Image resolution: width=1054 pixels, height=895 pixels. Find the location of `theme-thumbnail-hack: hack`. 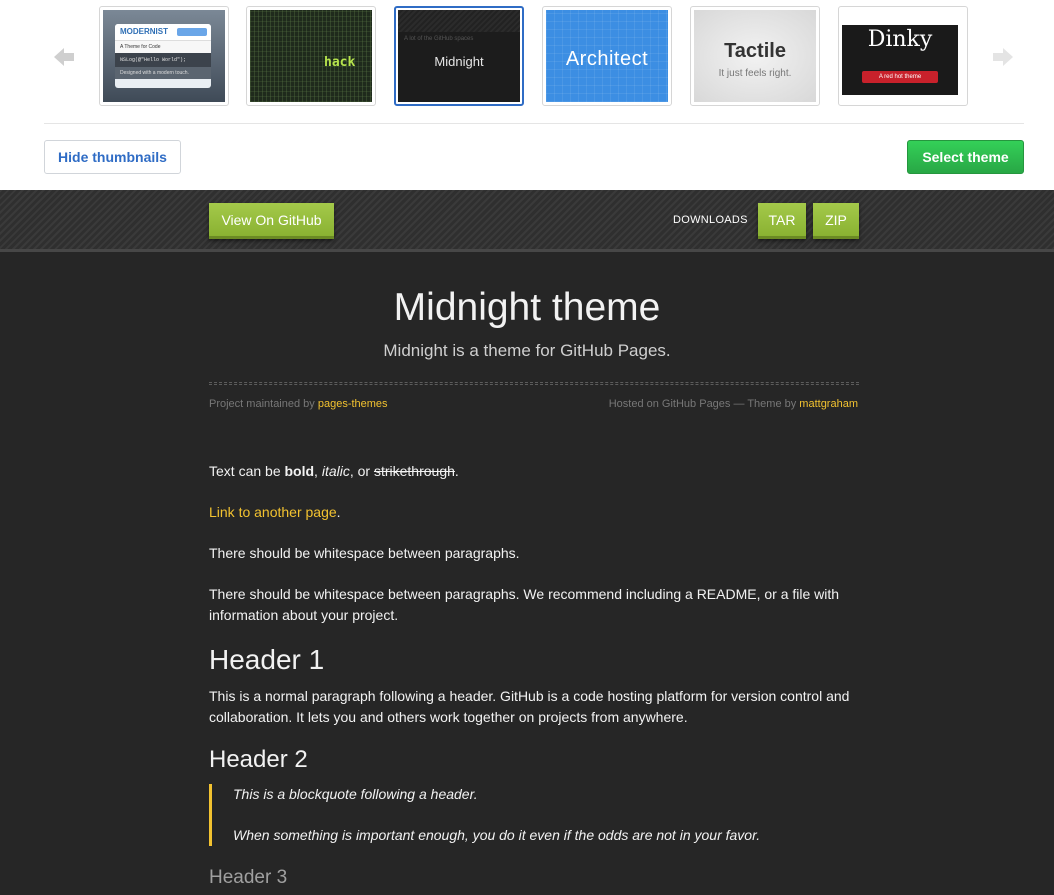

theme-thumbnail-hack: hack is located at coordinates (311, 56).